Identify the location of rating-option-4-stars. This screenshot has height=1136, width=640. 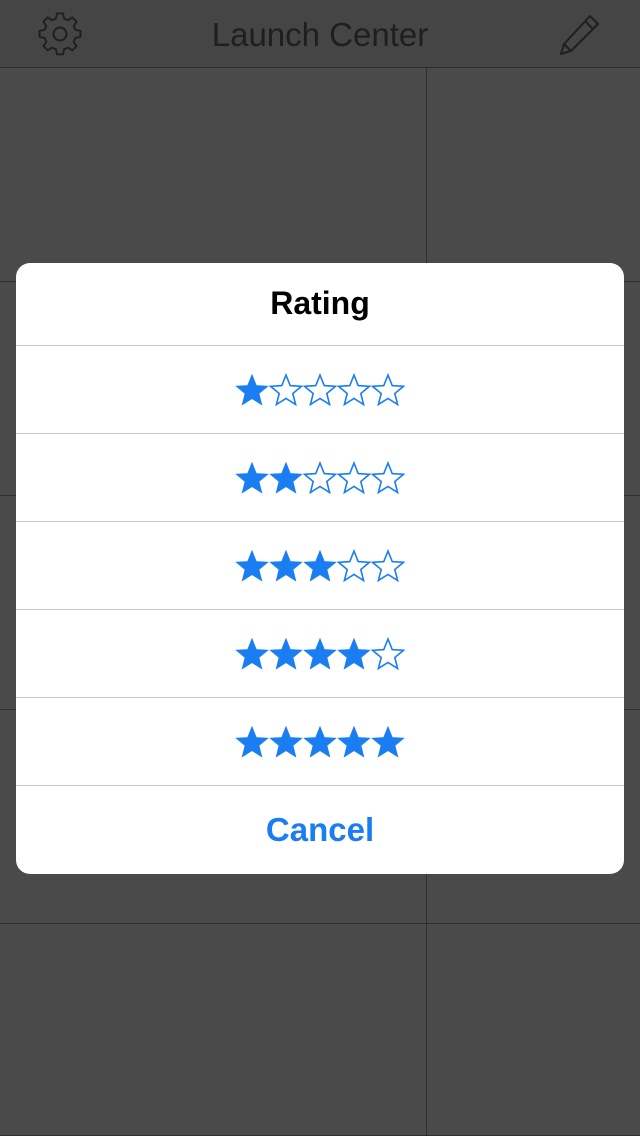
(320, 654).